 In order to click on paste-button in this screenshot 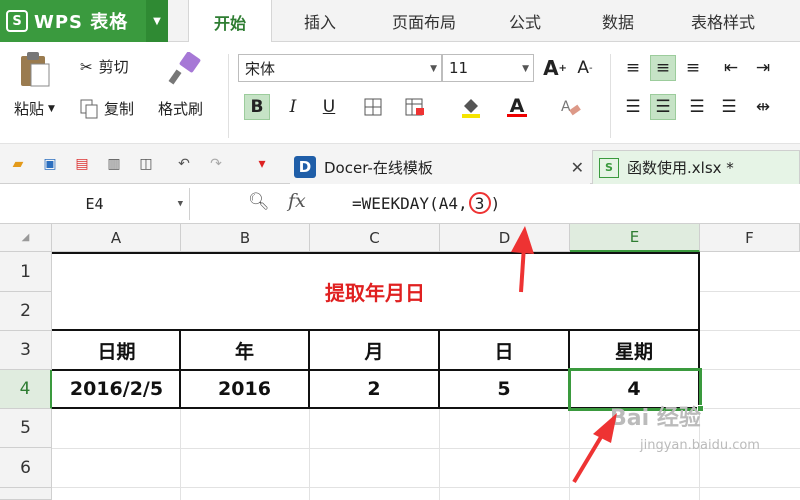, I will do `click(38, 70)`.